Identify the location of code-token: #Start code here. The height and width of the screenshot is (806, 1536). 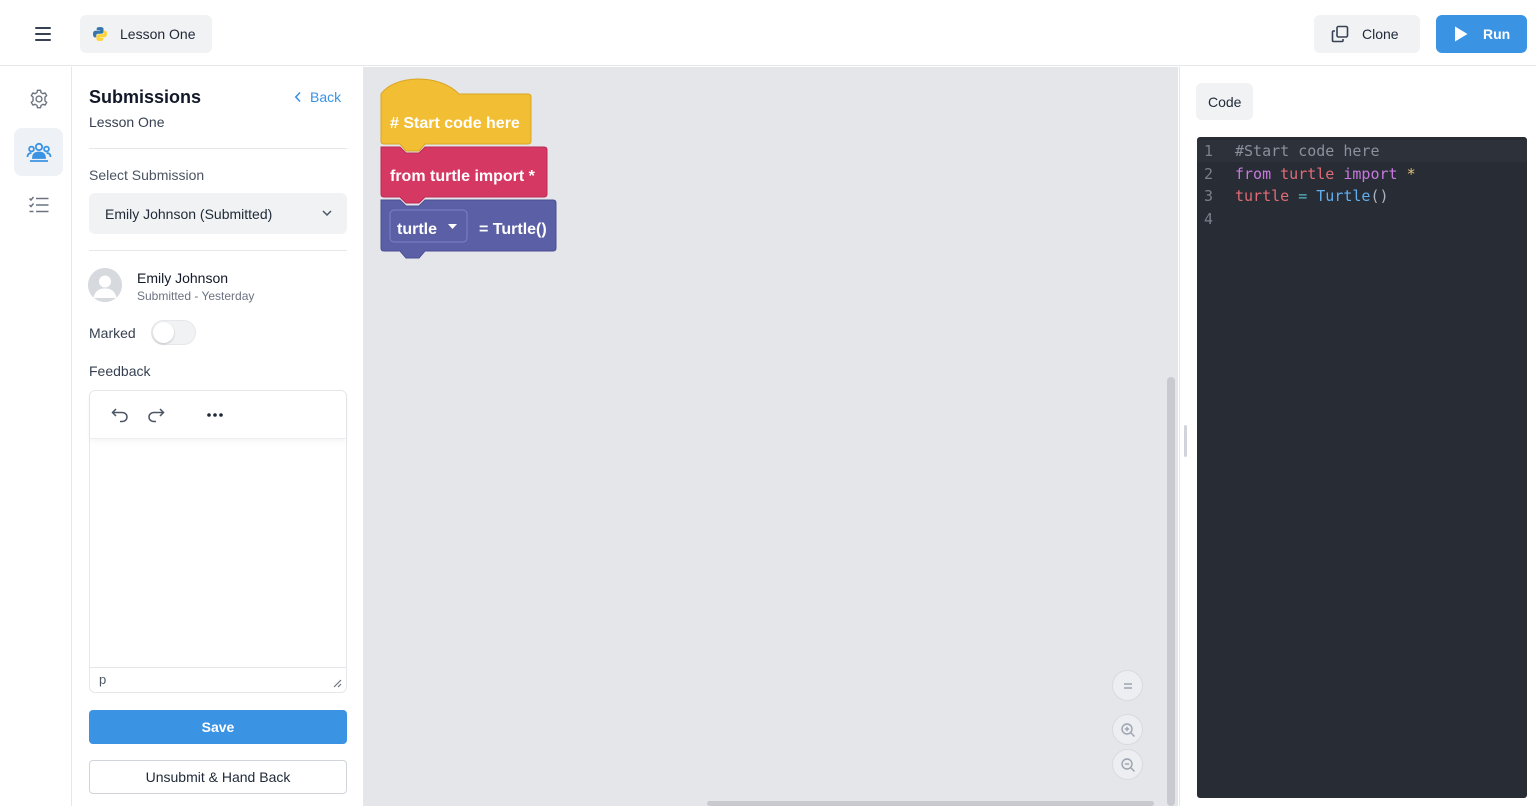
(1307, 151).